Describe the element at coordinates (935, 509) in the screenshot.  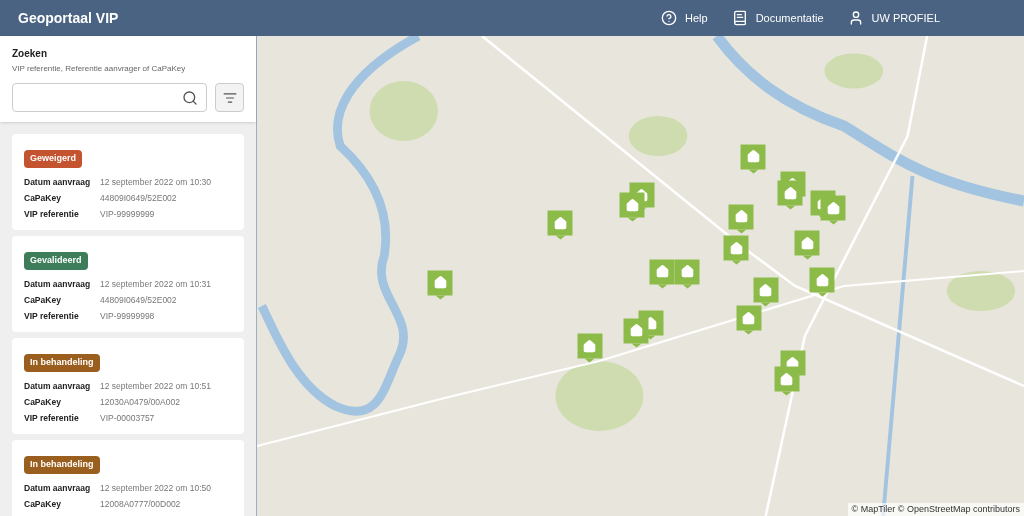
I see `map-attribution: © MapTiler © OpenStreetMap contributors` at that location.